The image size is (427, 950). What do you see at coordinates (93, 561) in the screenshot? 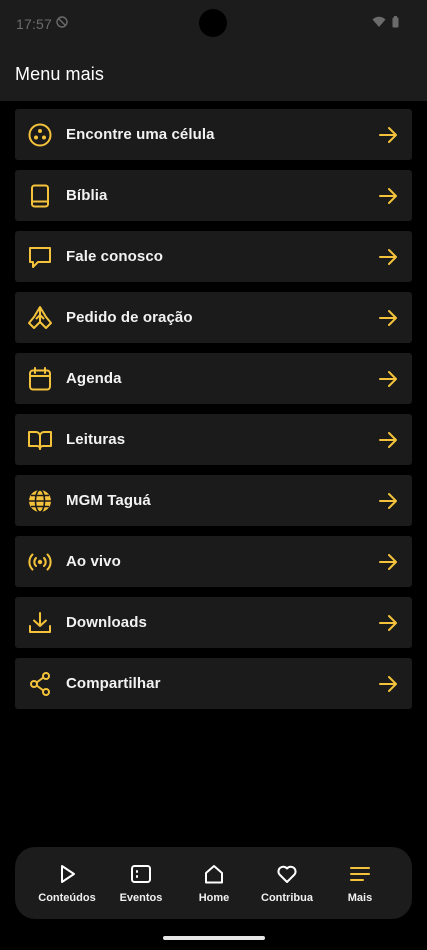
I see `menu-item-label: Ao vivo` at bounding box center [93, 561].